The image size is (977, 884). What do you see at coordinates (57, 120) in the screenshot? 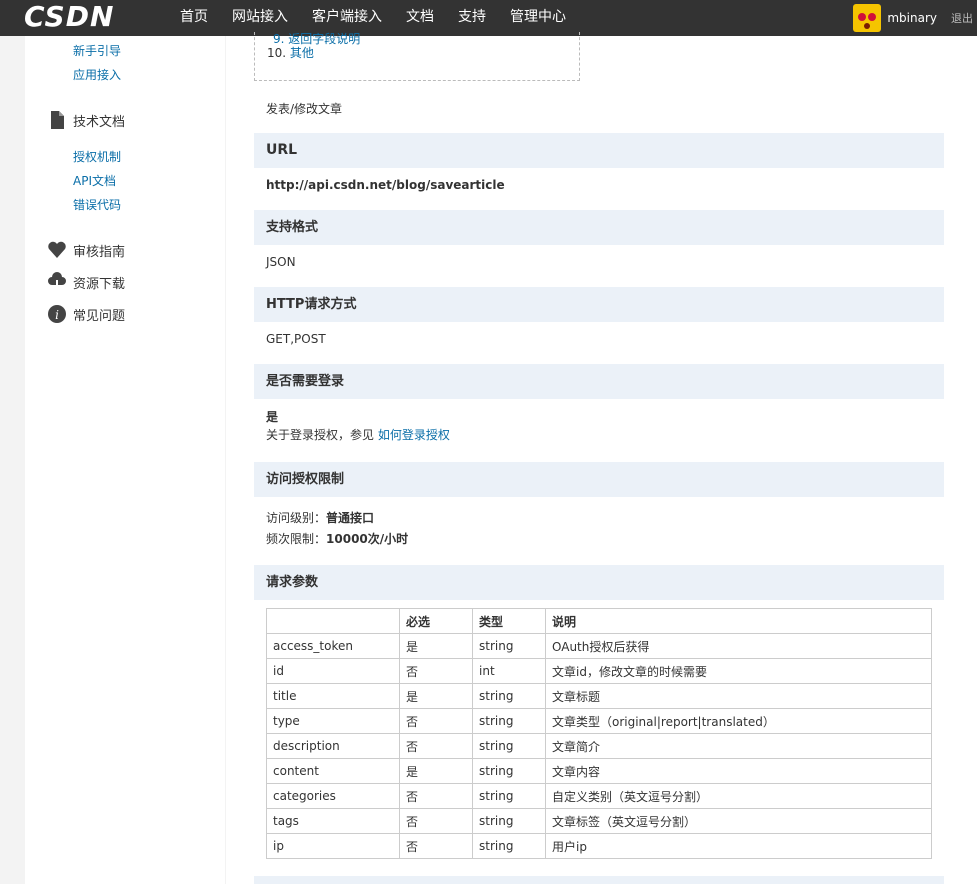
I see `document-icon` at bounding box center [57, 120].